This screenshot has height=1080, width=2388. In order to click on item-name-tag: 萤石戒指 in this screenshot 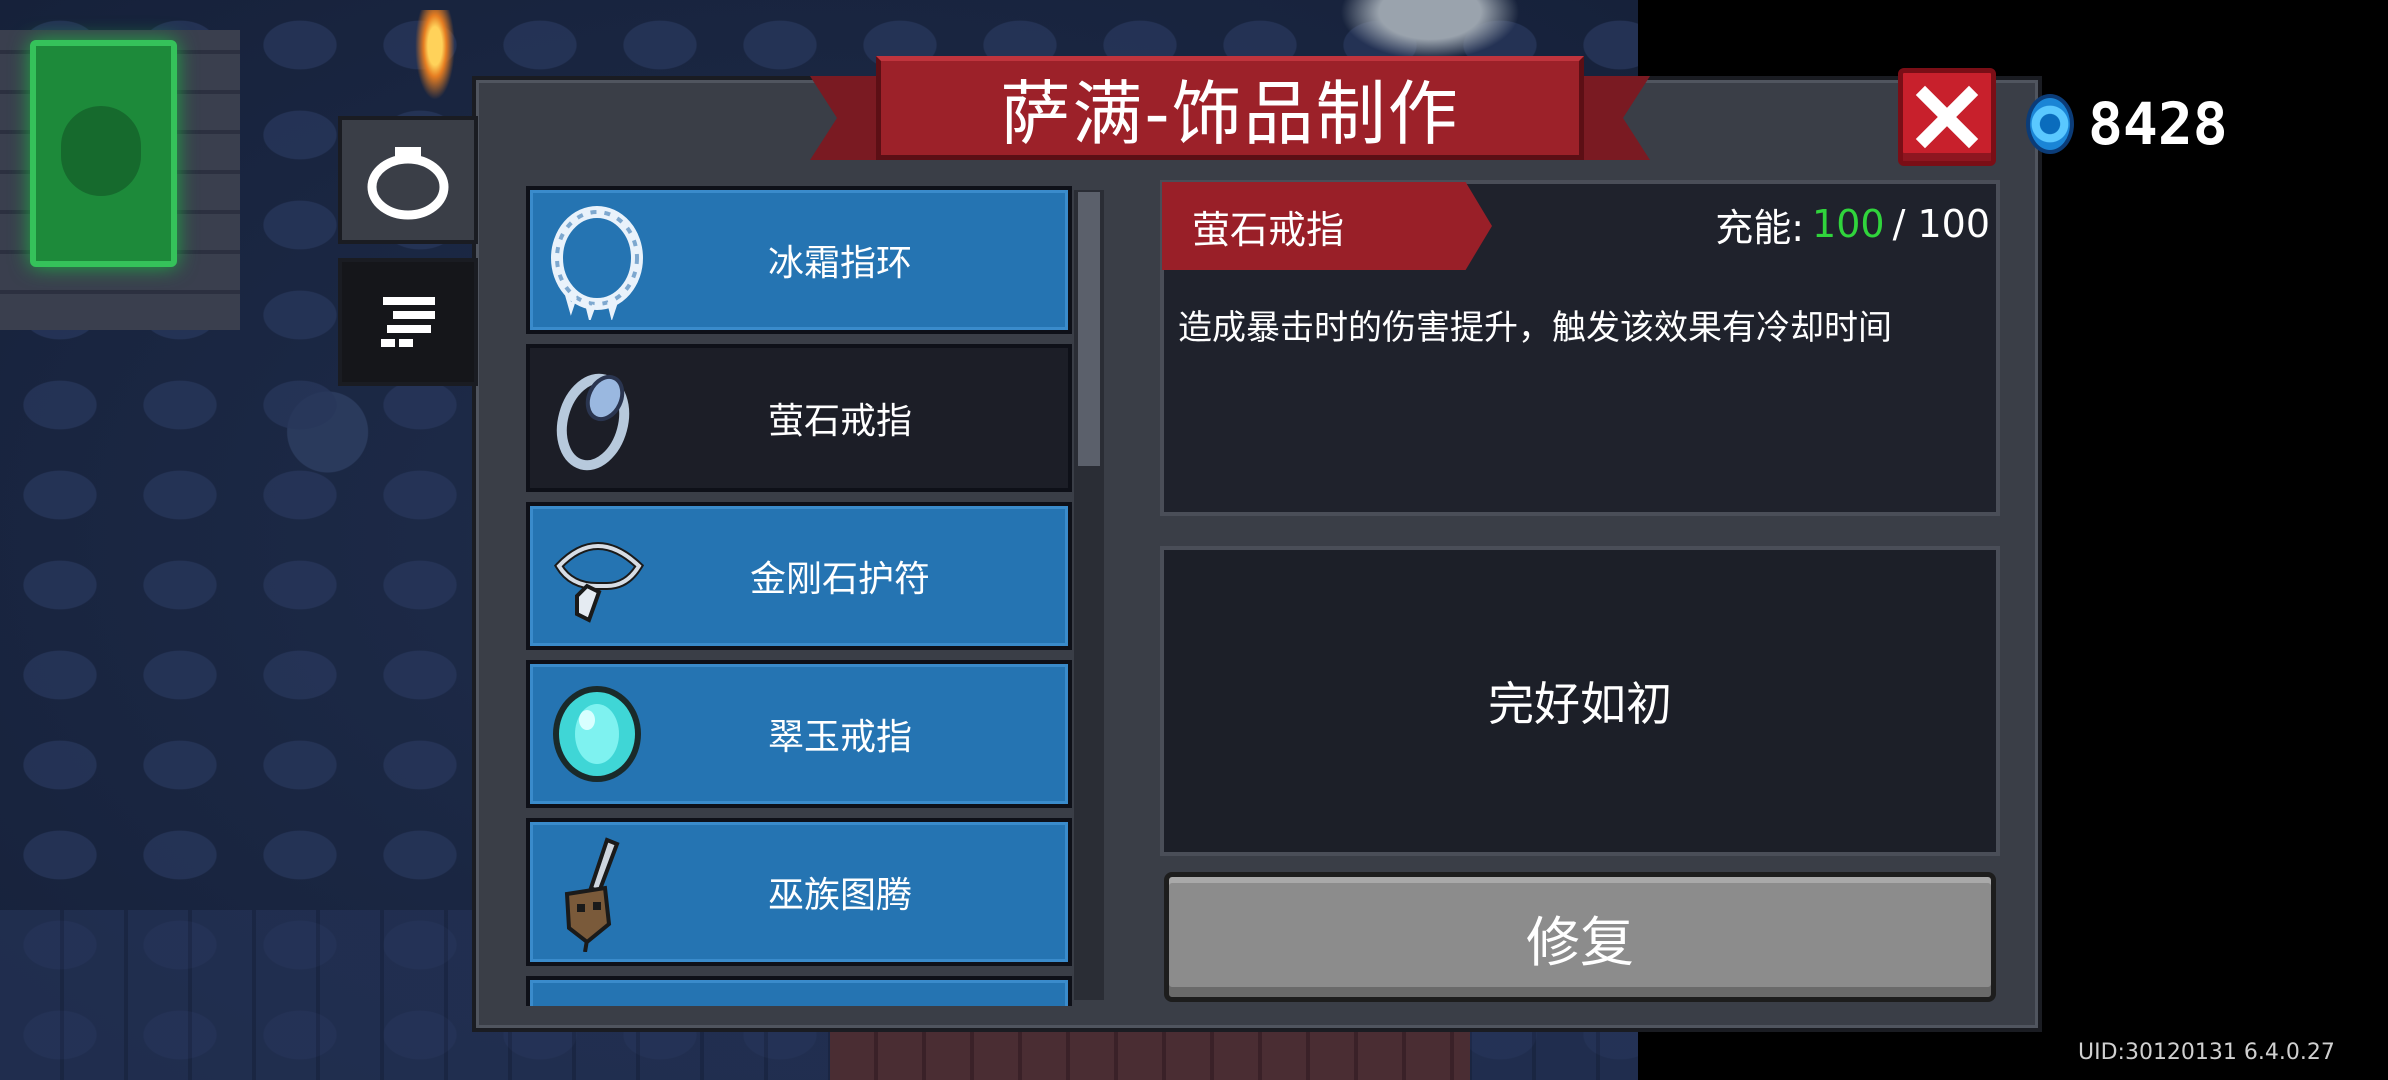, I will do `click(1327, 226)`.